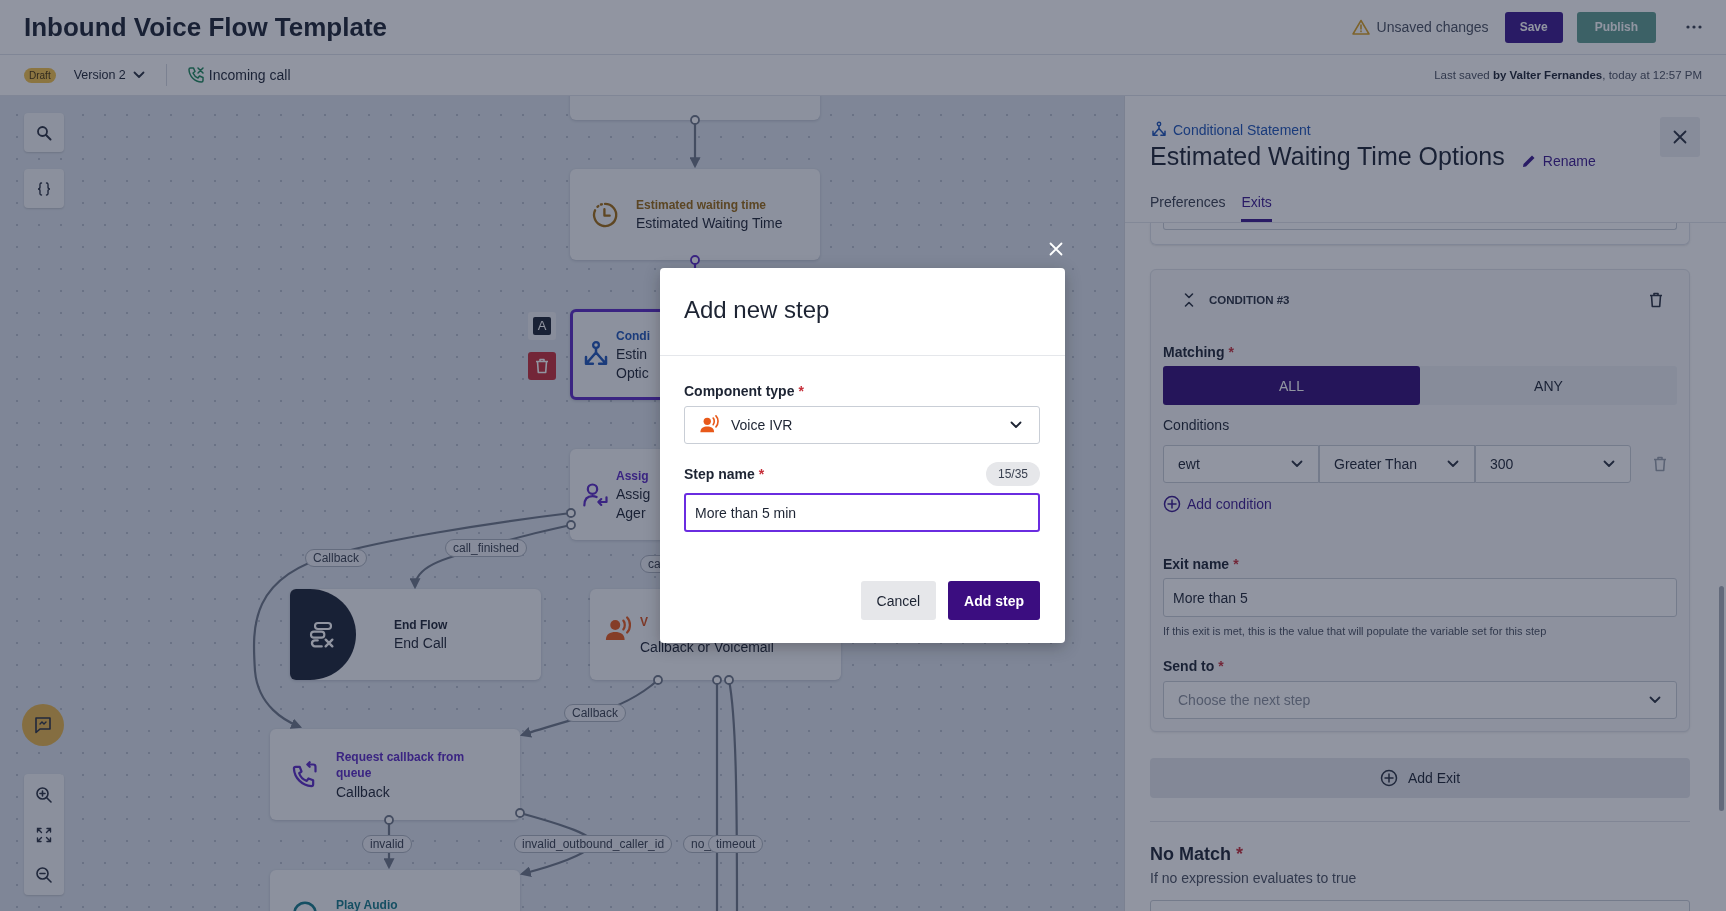  What do you see at coordinates (631, 512) in the screenshot?
I see `node-name: Ager` at bounding box center [631, 512].